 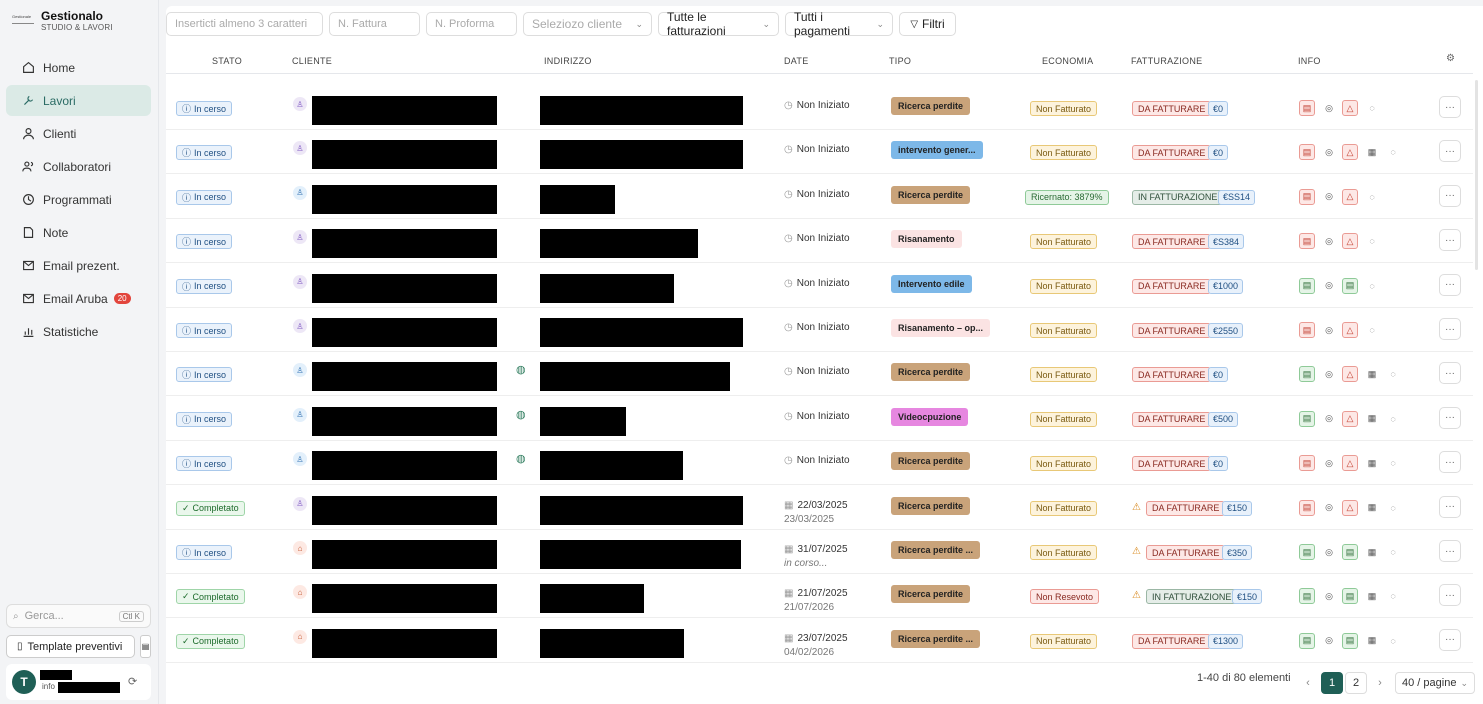 What do you see at coordinates (78, 199) in the screenshot?
I see `sidebar-item-programmati: Programmati` at bounding box center [78, 199].